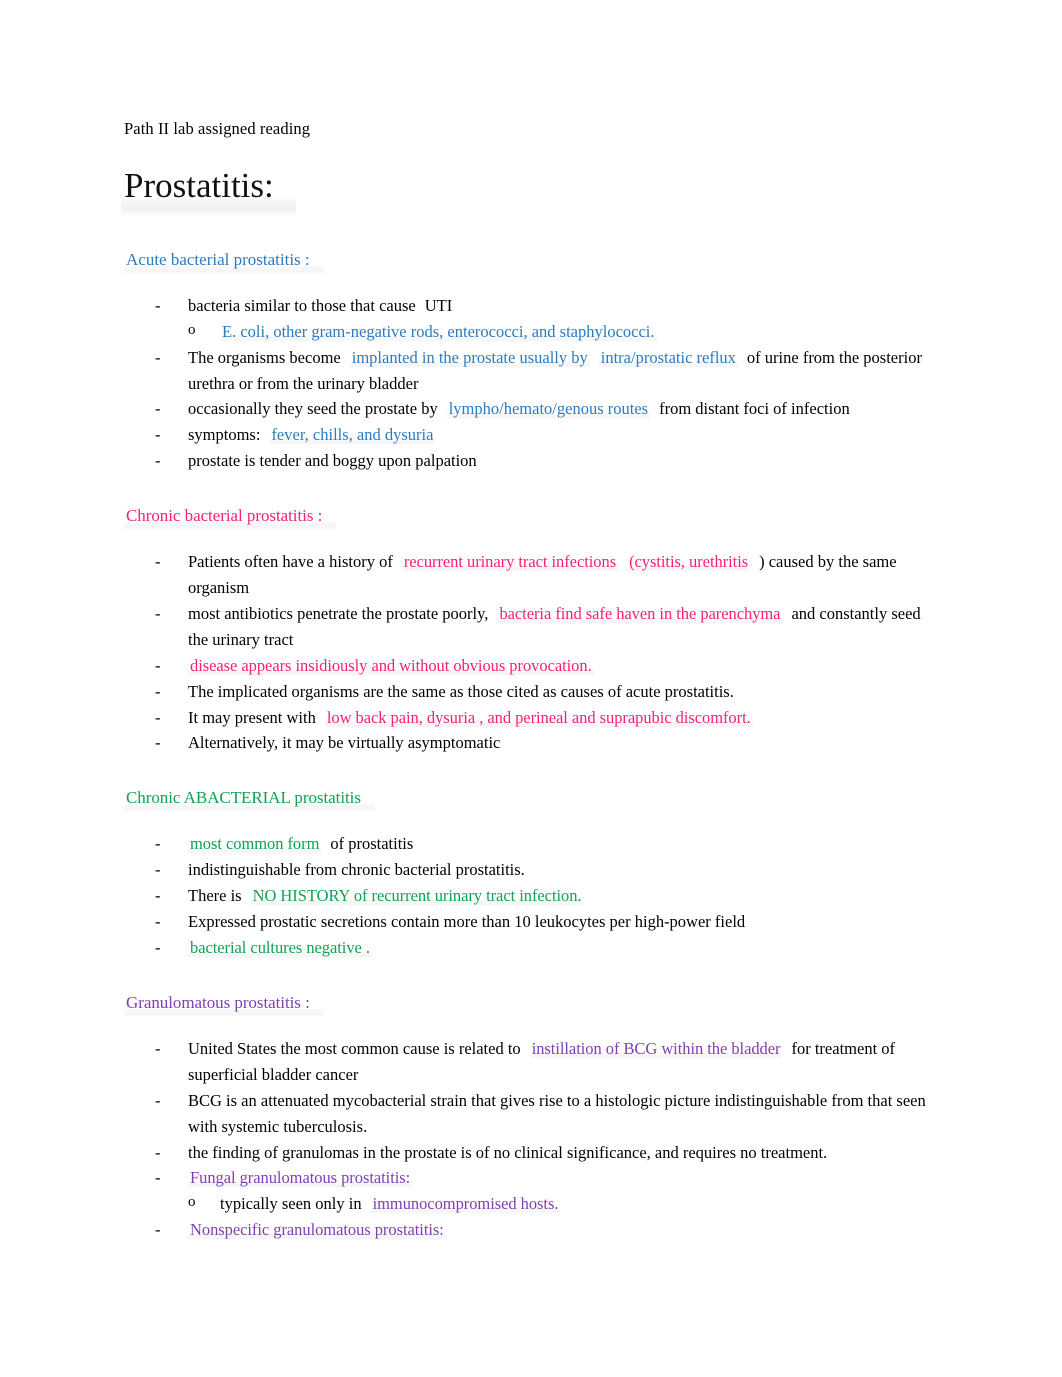 This screenshot has width=1062, height=1377. What do you see at coordinates (264, 357) in the screenshot?
I see `text-run: The organisms become` at bounding box center [264, 357].